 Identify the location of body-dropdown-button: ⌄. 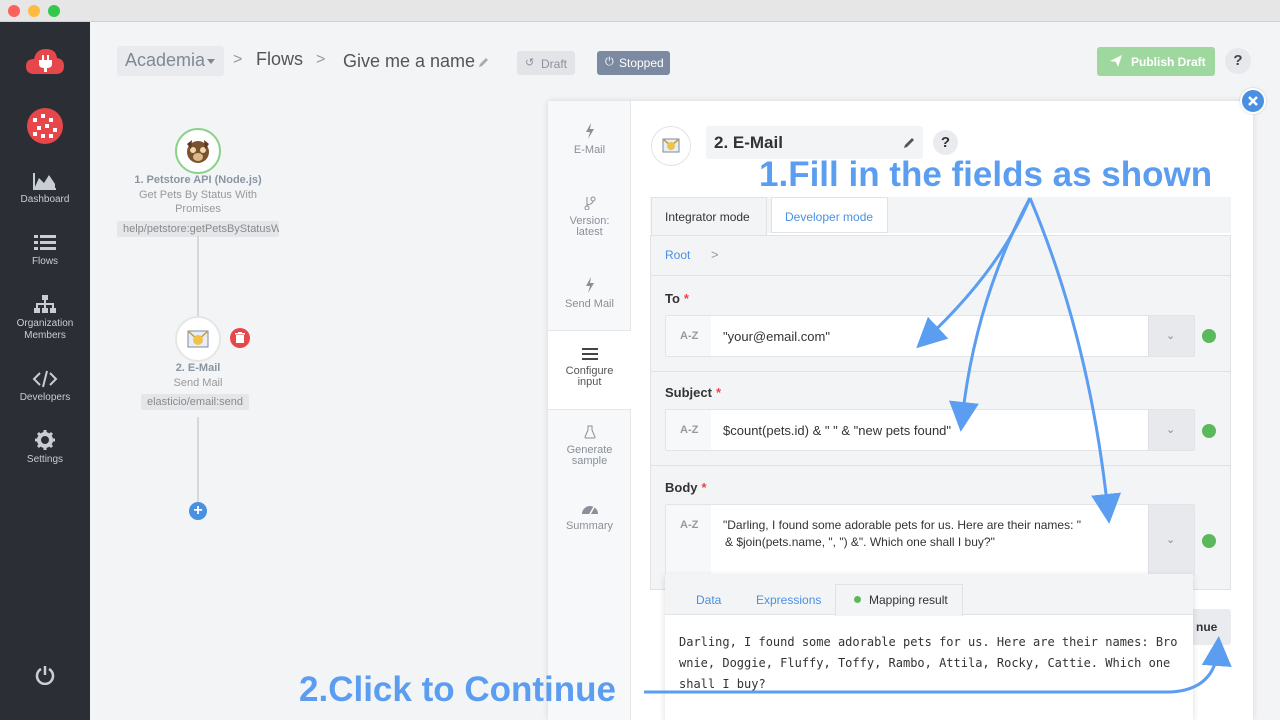
(1171, 540).